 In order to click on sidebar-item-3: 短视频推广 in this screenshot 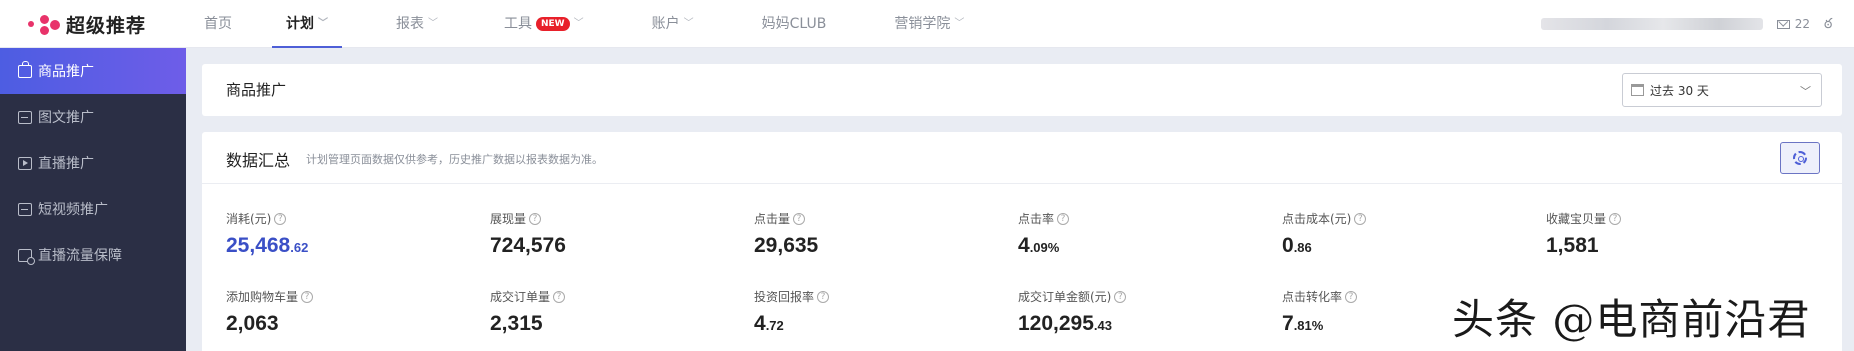, I will do `click(93, 209)`.